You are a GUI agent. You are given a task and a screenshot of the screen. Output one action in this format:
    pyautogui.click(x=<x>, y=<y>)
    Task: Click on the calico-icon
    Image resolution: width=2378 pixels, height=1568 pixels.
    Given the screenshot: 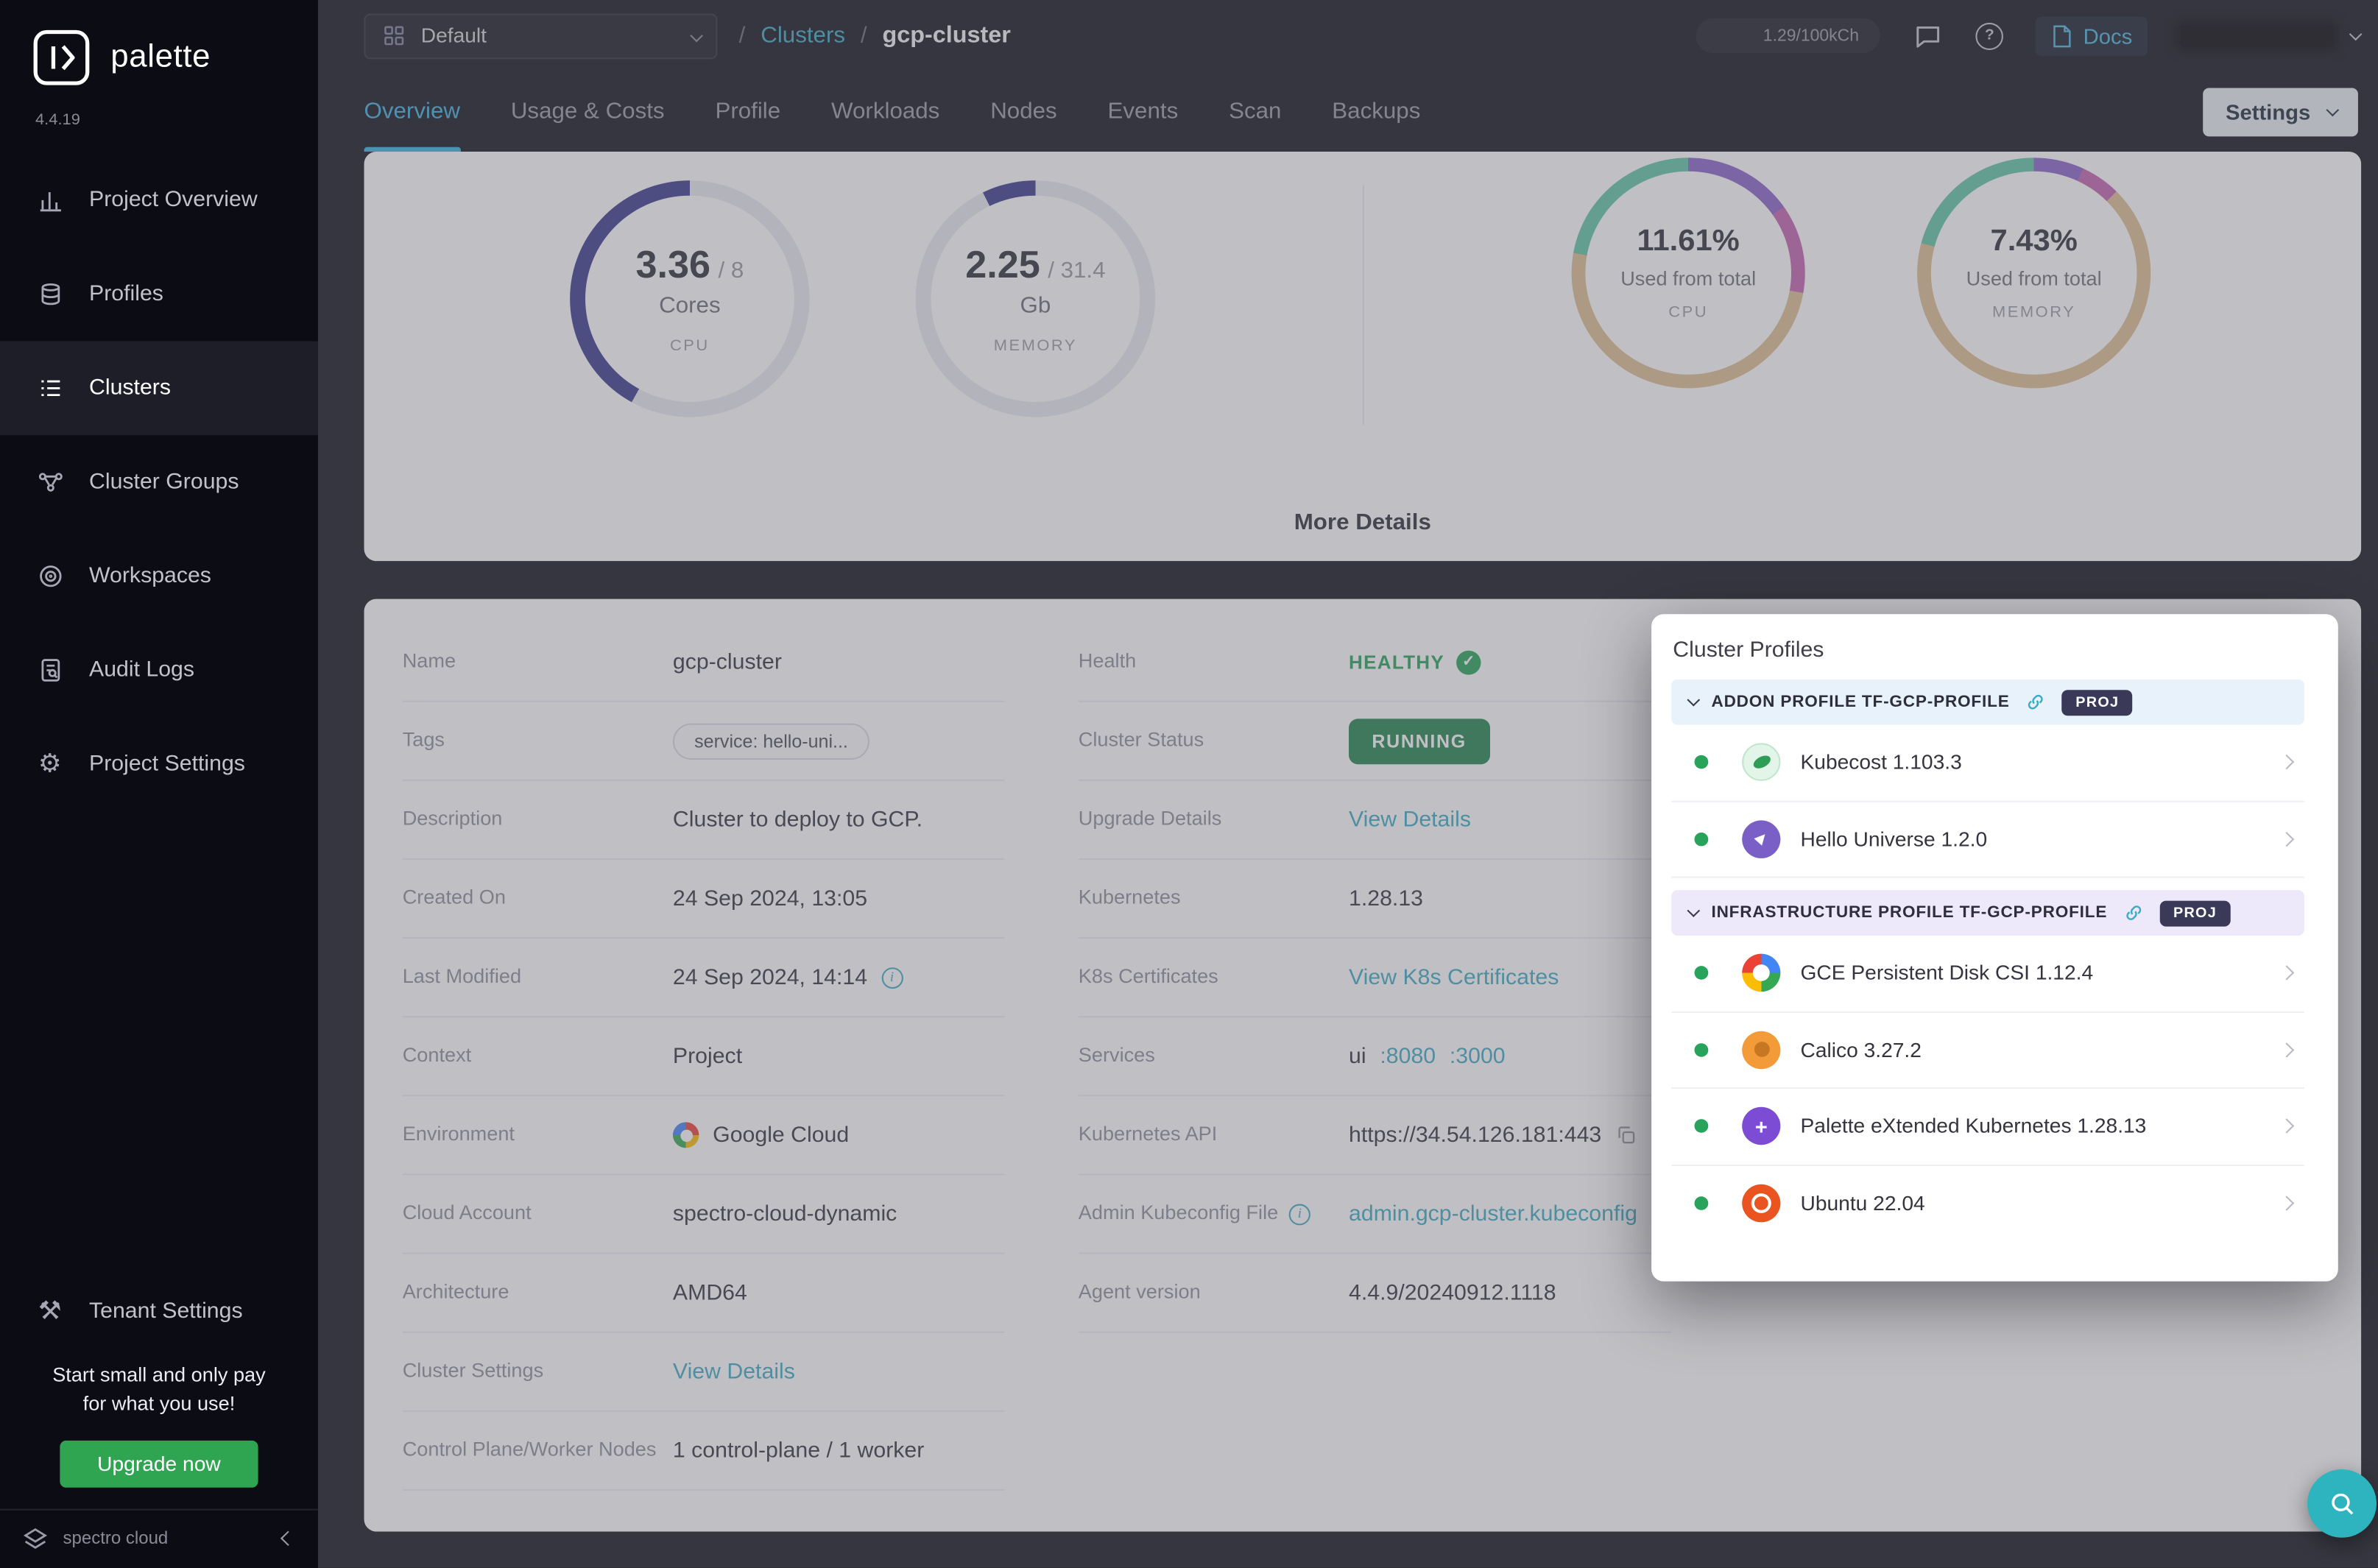 What is the action you would take?
    pyautogui.click(x=1761, y=1050)
    